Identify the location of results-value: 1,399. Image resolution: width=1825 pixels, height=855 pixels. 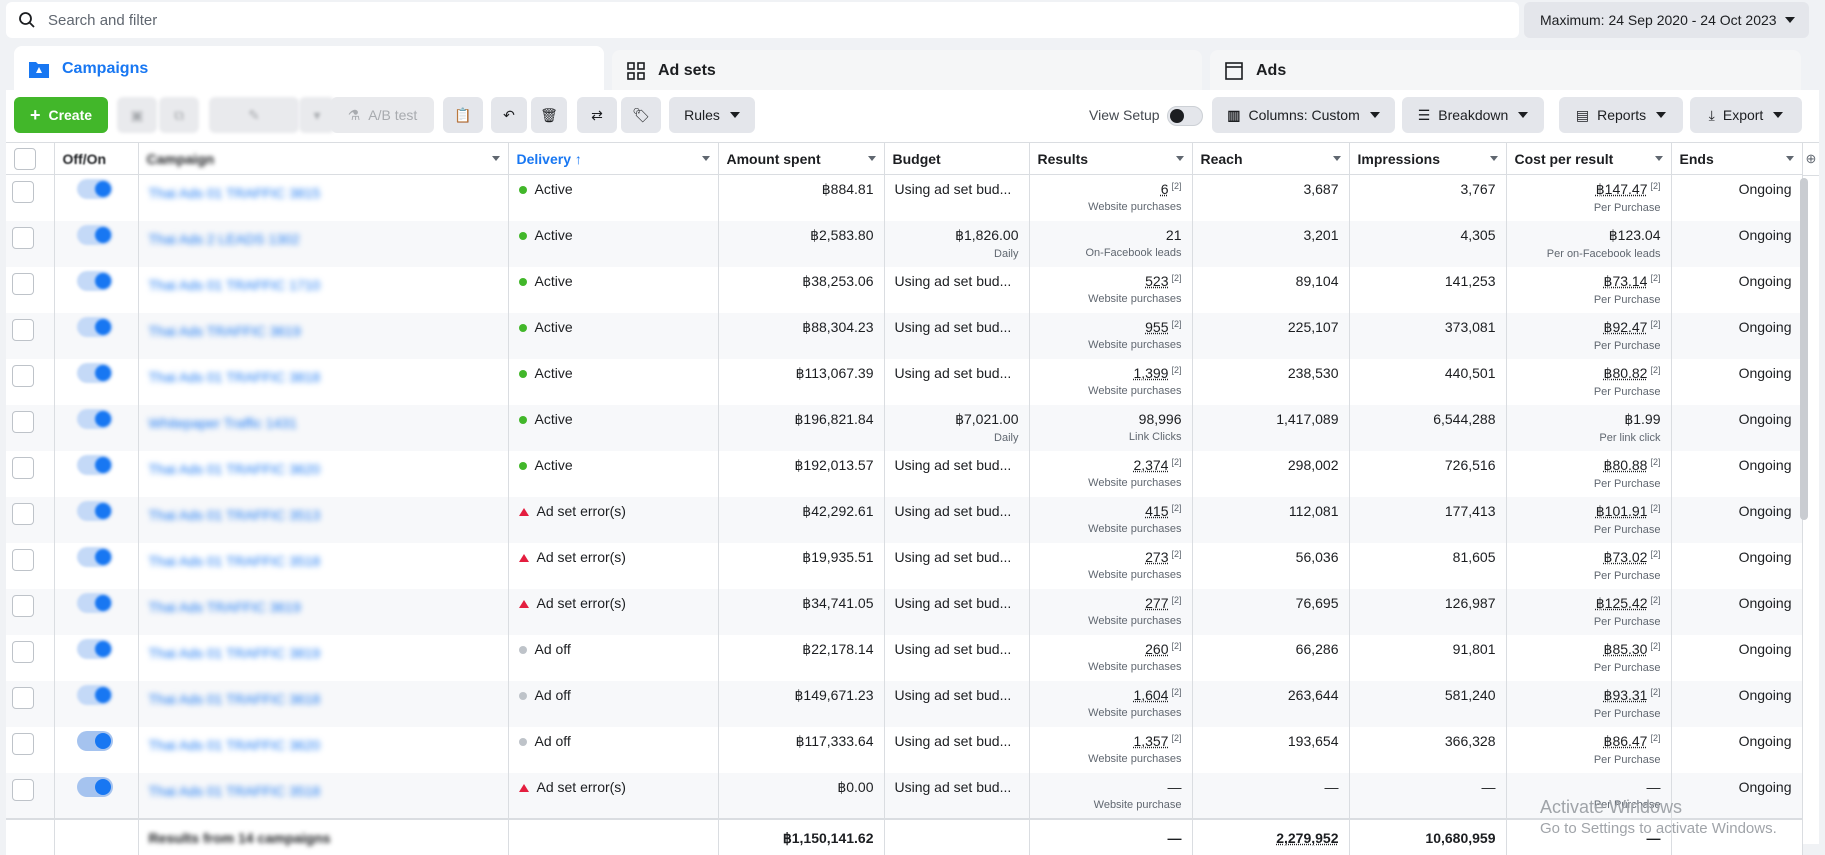
(1150, 373).